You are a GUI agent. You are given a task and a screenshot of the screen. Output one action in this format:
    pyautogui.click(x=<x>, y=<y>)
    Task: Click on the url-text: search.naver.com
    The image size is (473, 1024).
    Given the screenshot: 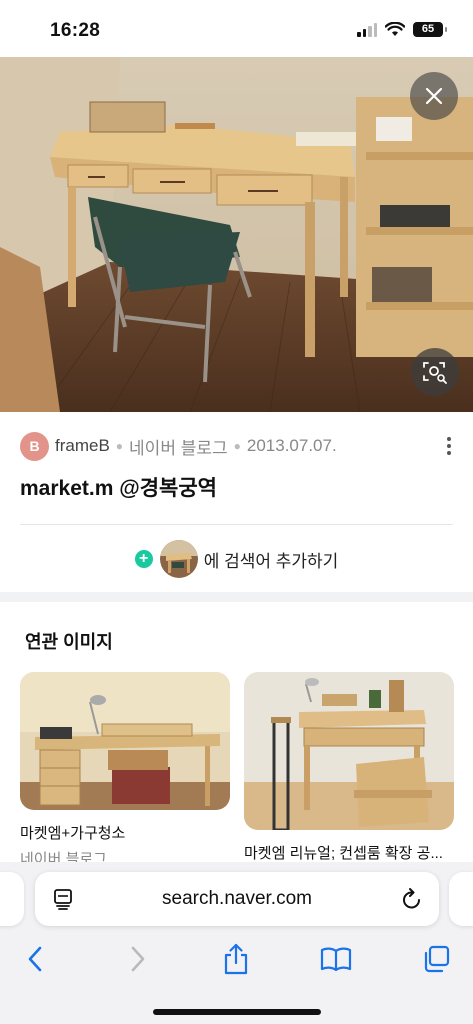 What is the action you would take?
    pyautogui.click(x=237, y=899)
    